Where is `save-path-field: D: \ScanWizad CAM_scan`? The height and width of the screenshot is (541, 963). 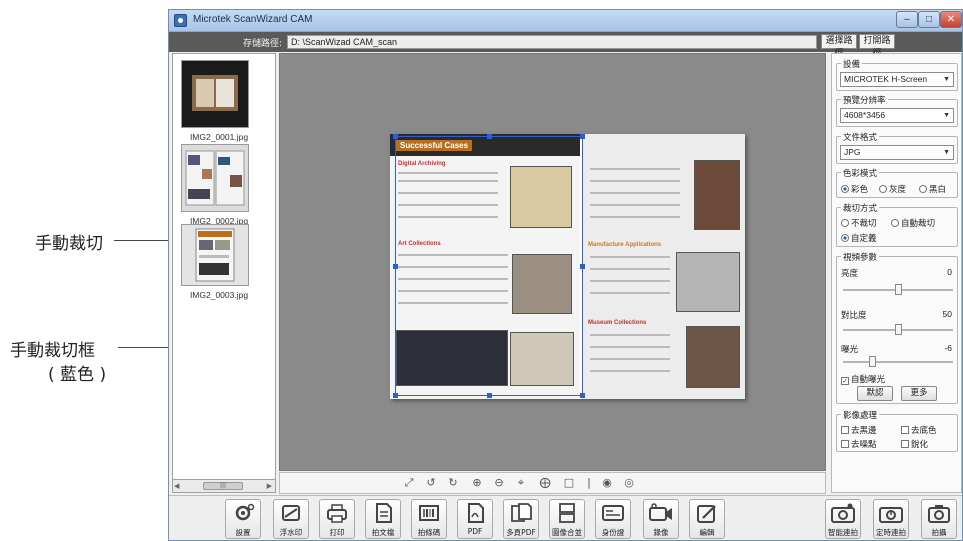
save-path-field: D: \ScanWizad CAM_scan is located at coordinates (552, 42).